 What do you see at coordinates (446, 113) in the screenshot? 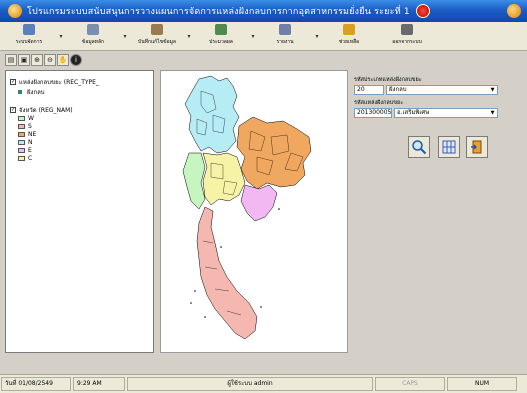
I see `landfill-site-dropdown: อ.เสริมพิเศษ ▼` at bounding box center [446, 113].